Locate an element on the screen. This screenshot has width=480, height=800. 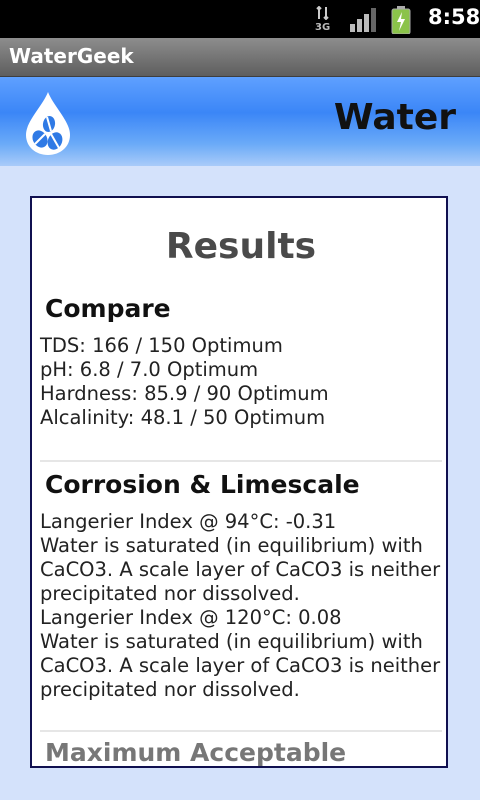
maximum-acceptable-section: Maximum Acceptable is located at coordinates (241, 751).